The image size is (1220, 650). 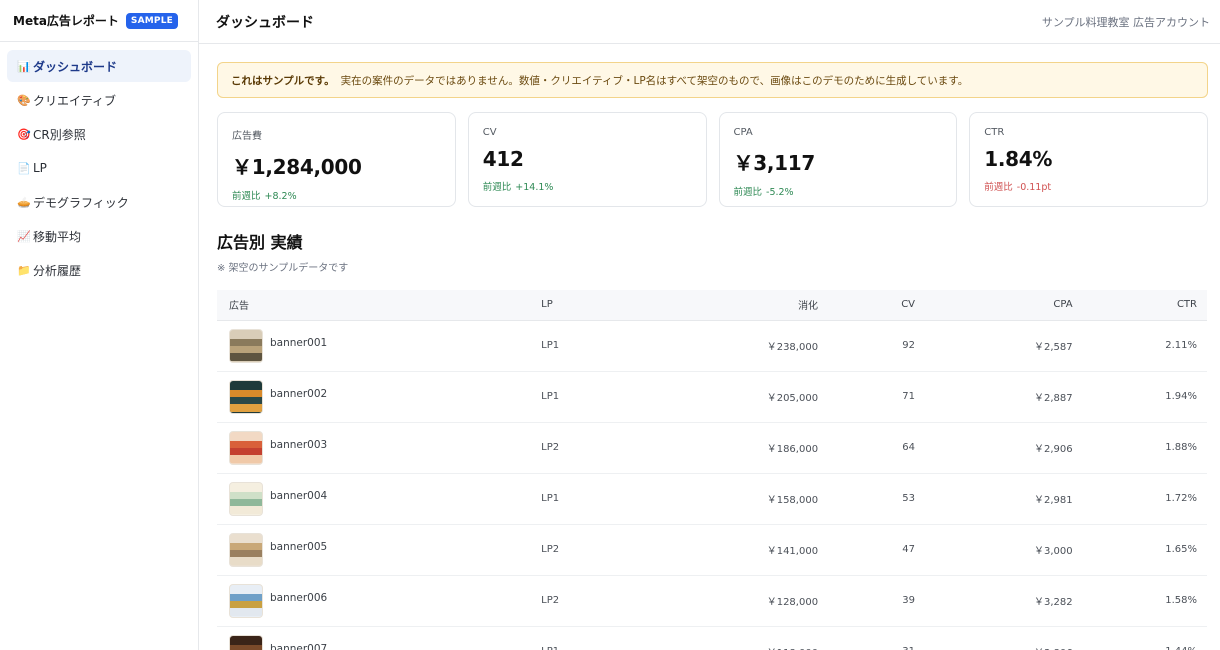 What do you see at coordinates (374, 550) in the screenshot?
I see `cell-ad: banner005` at bounding box center [374, 550].